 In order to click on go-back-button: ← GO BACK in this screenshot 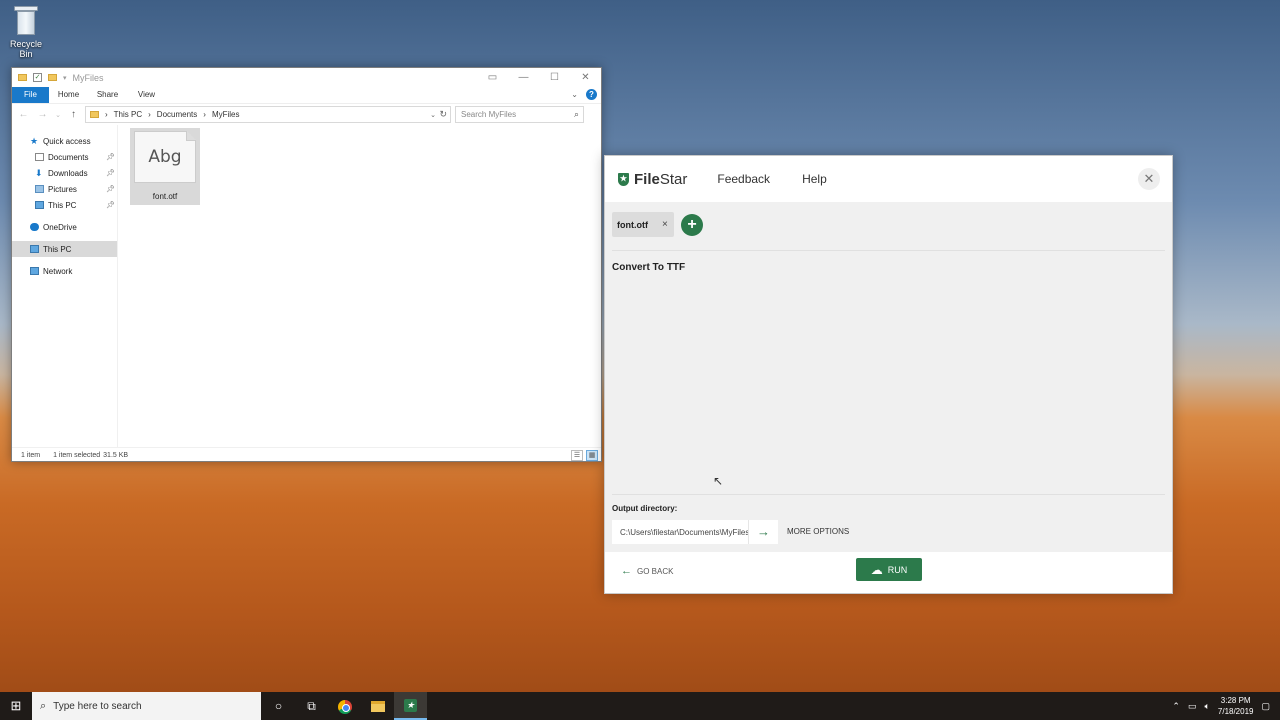, I will do `click(647, 571)`.